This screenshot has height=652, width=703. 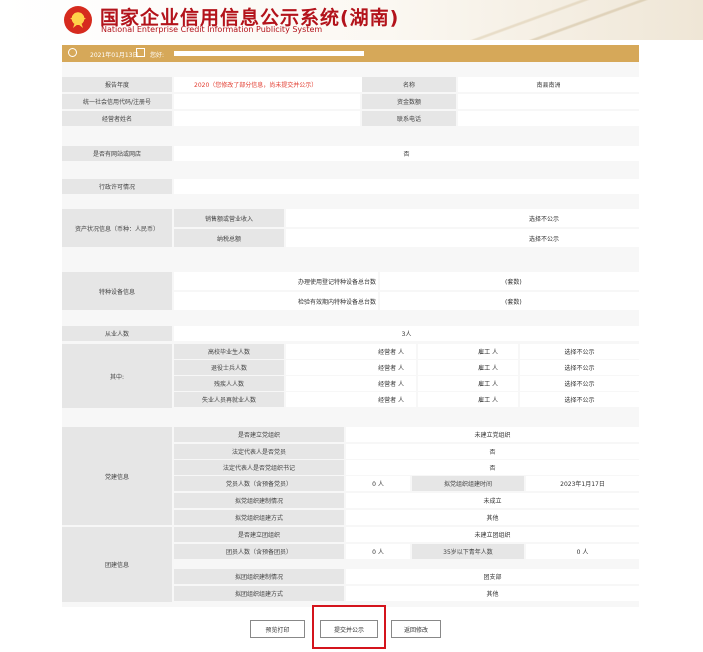 I want to click on inspected-equipment-value: (套数), so click(x=509, y=301).